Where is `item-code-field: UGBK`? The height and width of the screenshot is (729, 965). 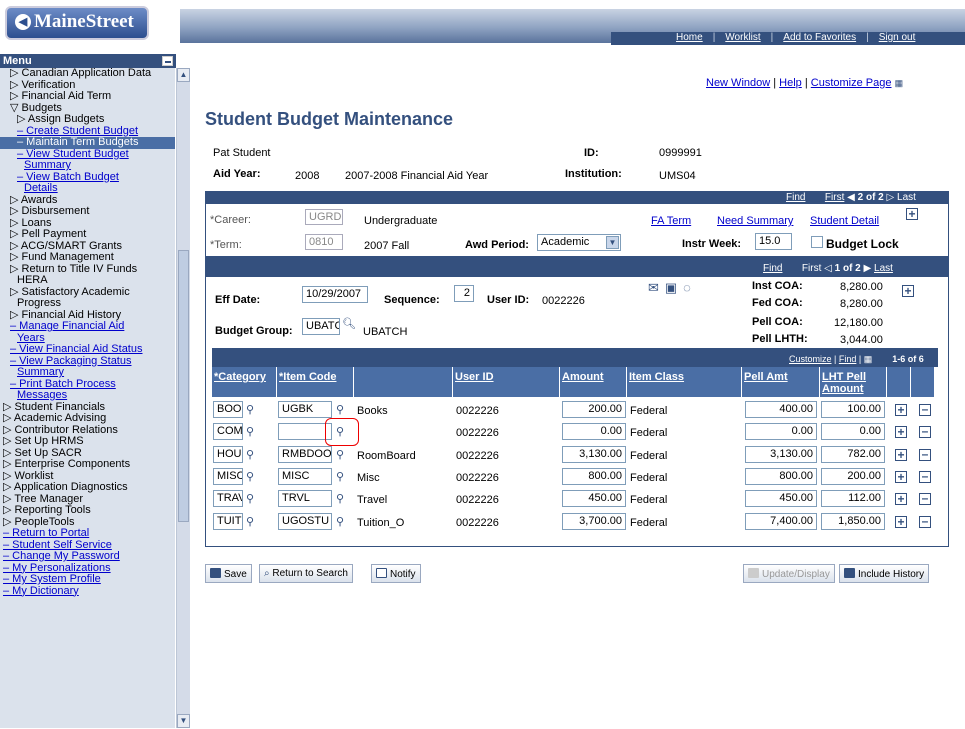
item-code-field: UGBK is located at coordinates (305, 409).